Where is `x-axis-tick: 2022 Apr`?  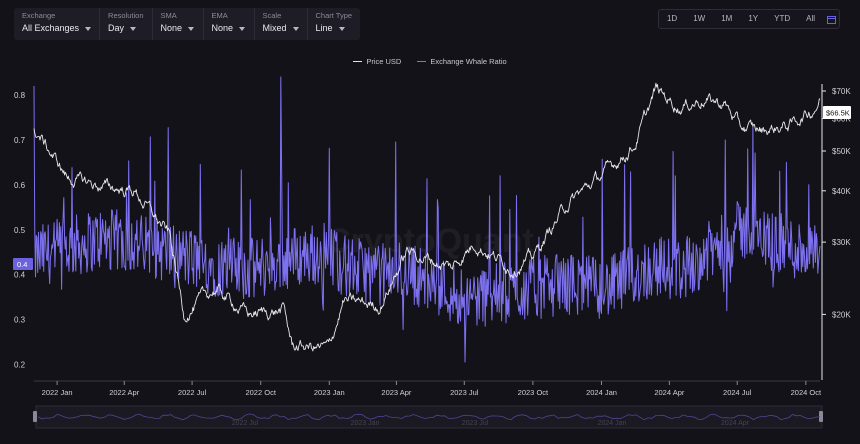
x-axis-tick: 2022 Apr is located at coordinates (124, 392).